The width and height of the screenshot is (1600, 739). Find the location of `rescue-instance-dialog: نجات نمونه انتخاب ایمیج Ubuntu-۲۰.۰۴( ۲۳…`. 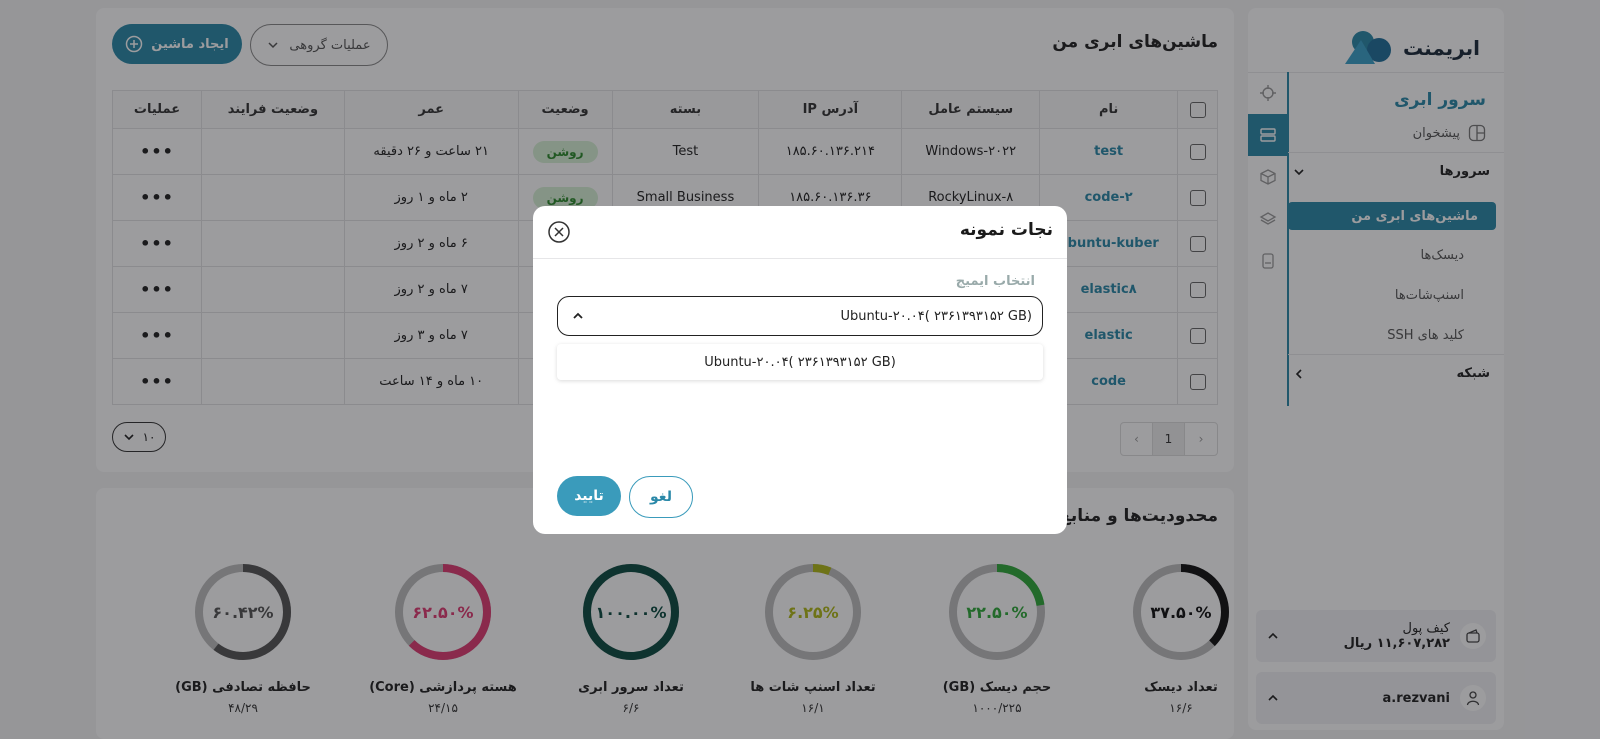

rescue-instance-dialog: نجات نمونه انتخاب ایمیج Ubuntu-۲۰.۰۴( ۲۳… is located at coordinates (800, 370).